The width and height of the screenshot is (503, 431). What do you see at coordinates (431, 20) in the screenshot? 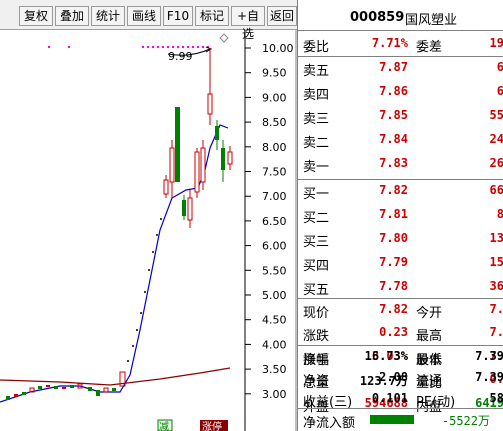
I see `stock-name: 国风塑业` at bounding box center [431, 20].